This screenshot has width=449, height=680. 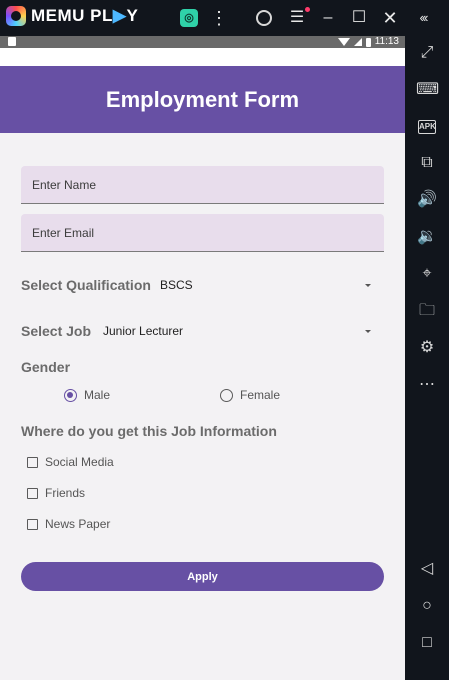 I want to click on back-icon: ◁, so click(x=427, y=569).